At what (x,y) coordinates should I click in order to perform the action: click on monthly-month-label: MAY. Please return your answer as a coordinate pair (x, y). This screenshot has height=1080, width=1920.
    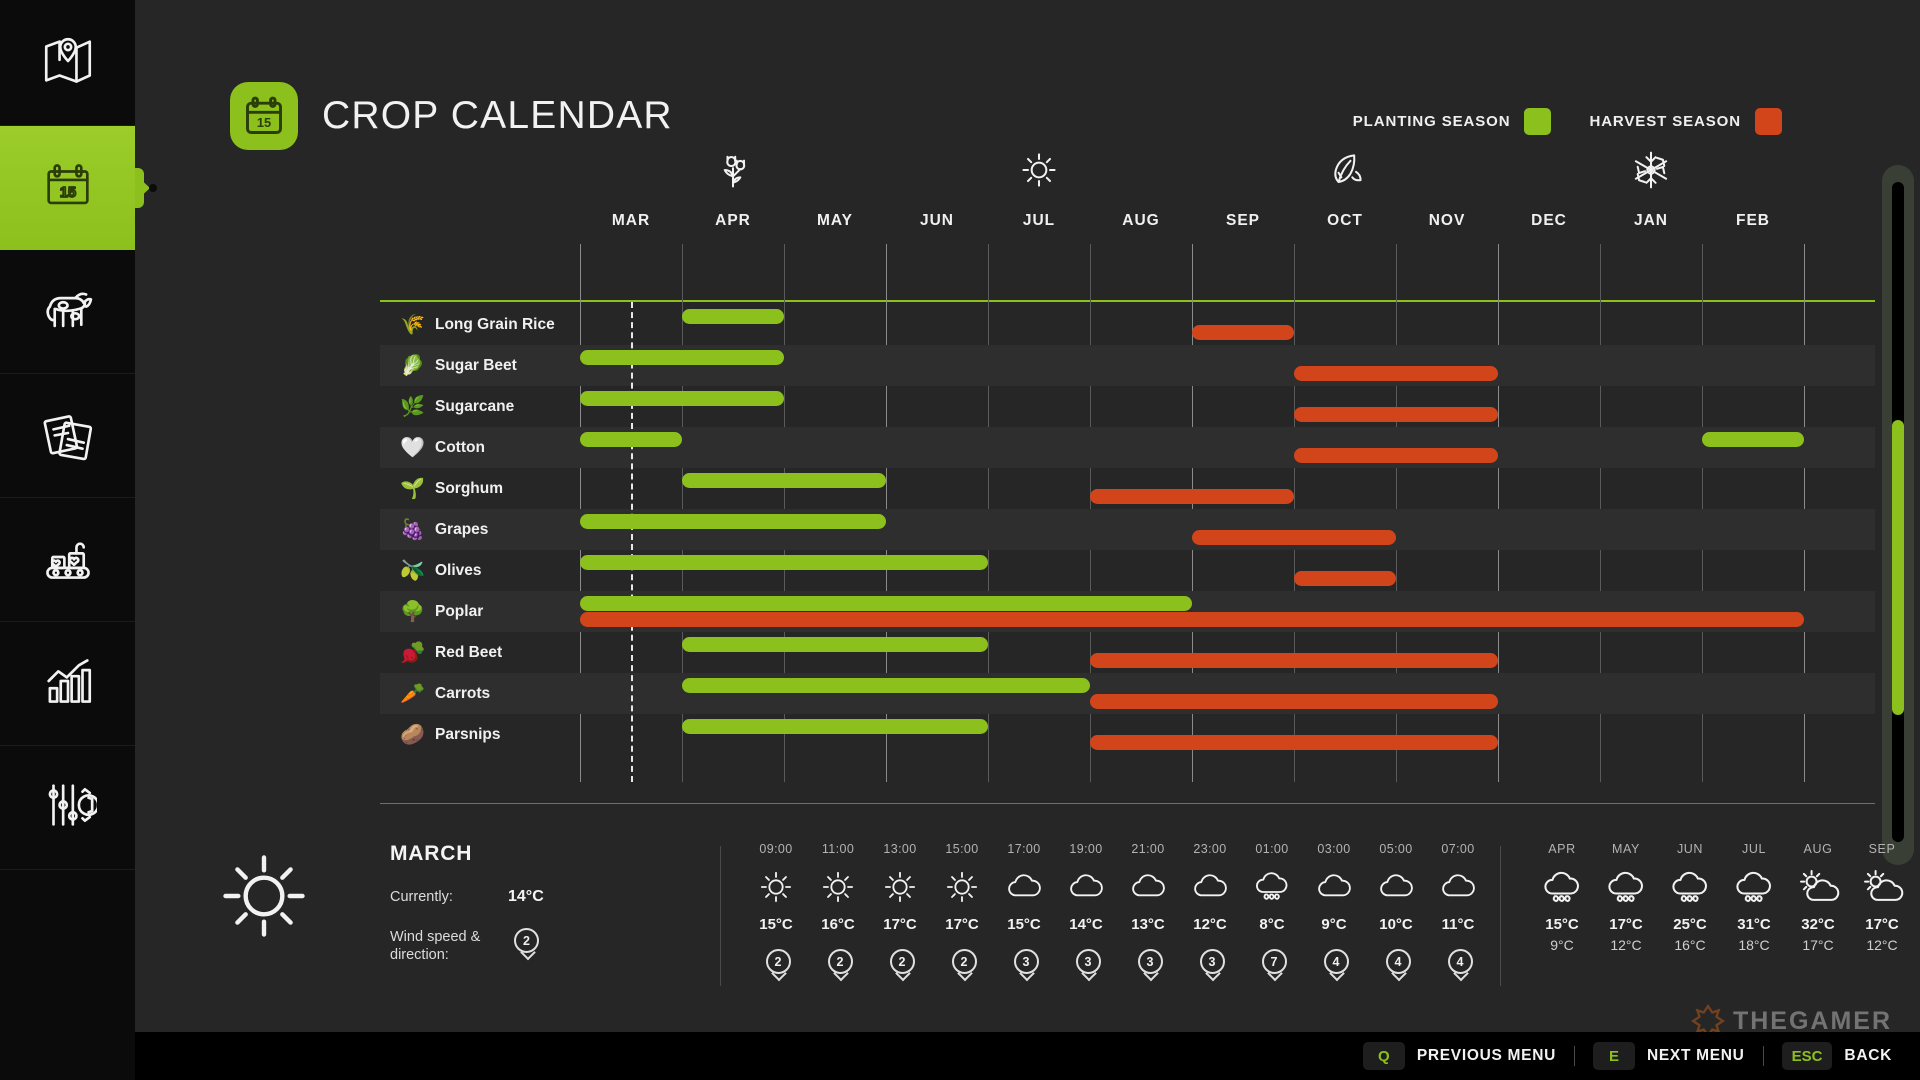
    Looking at the image, I should click on (1626, 849).